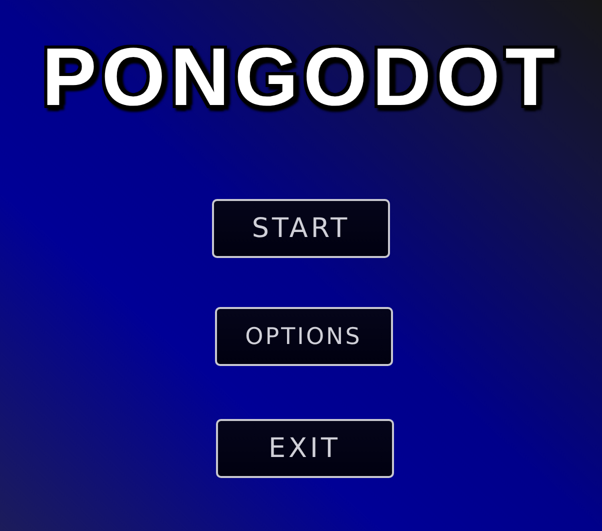 This screenshot has height=531, width=602. What do you see at coordinates (303, 336) in the screenshot?
I see `menu-button: OPTIONS` at bounding box center [303, 336].